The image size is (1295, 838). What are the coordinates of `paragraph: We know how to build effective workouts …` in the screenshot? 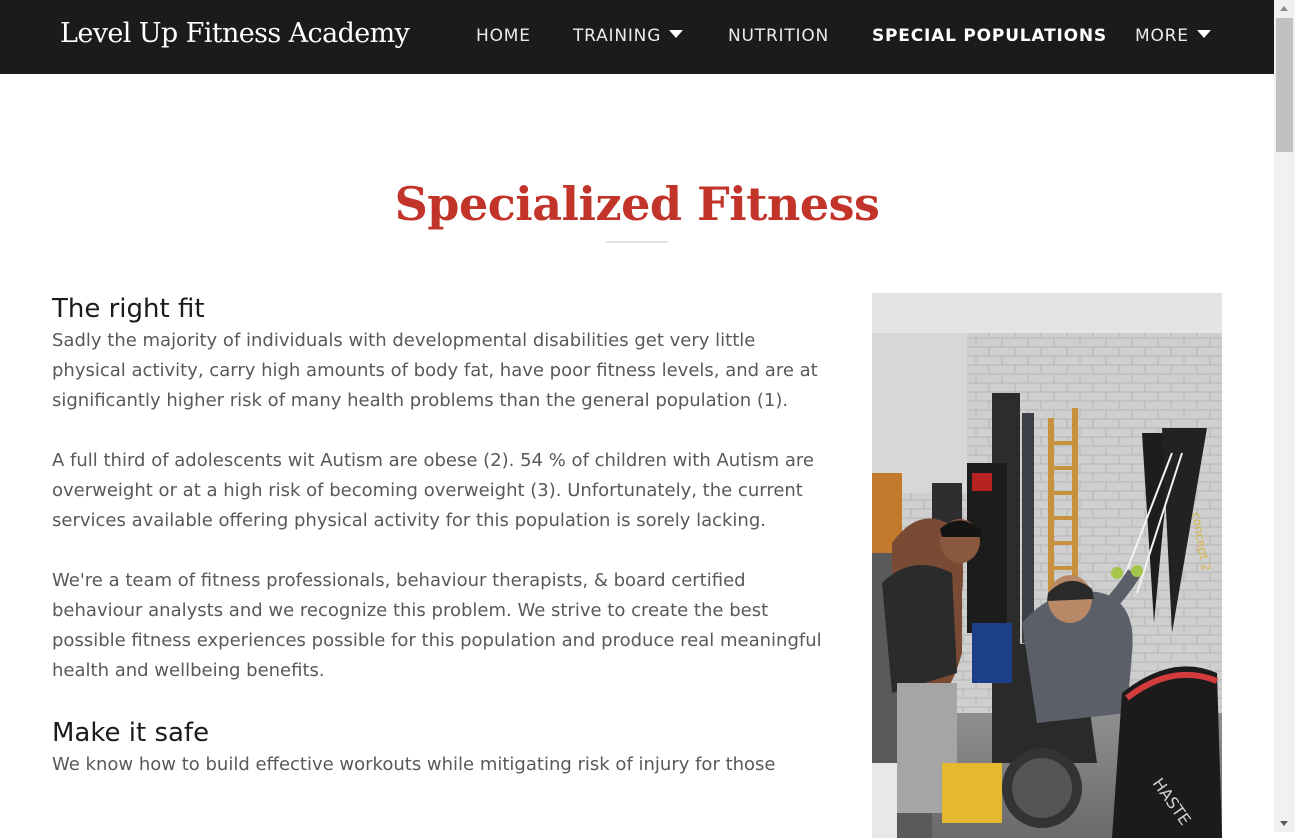 It's located at (414, 764).